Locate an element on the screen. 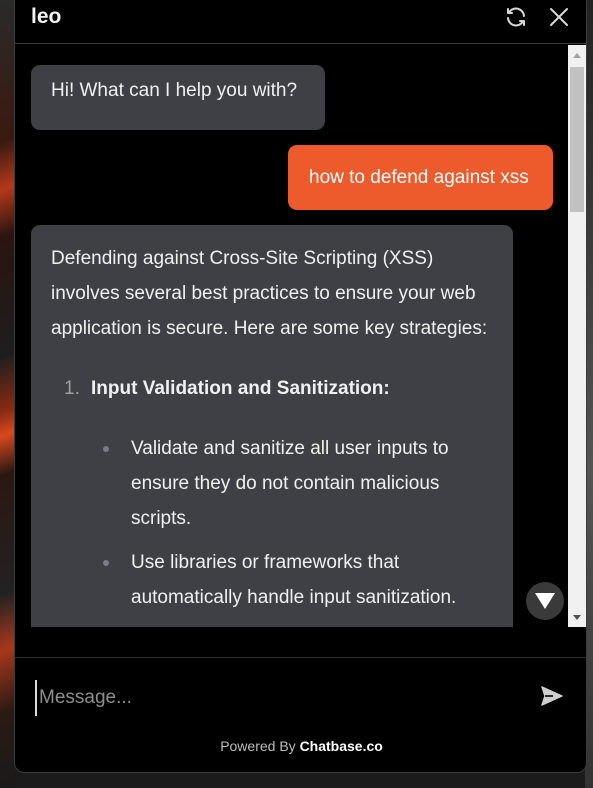 Image resolution: width=593 pixels, height=788 pixels. message-input is located at coordinates (275, 698).